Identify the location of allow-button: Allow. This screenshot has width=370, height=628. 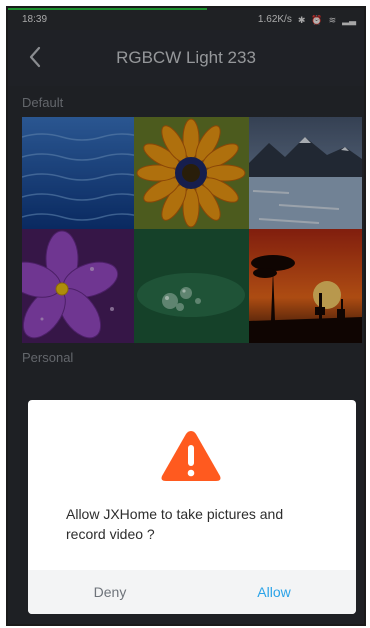
(274, 592).